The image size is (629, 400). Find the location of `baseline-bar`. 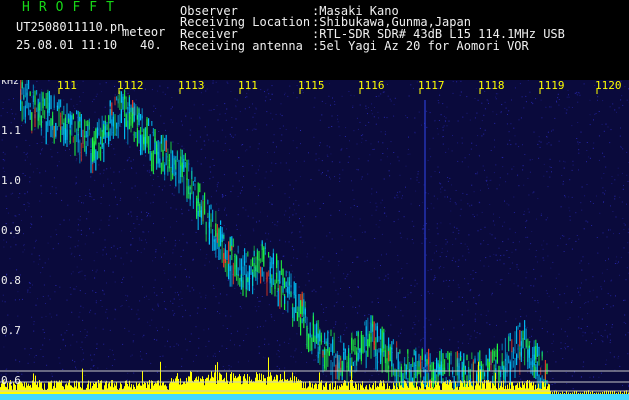

baseline-bar is located at coordinates (314, 397).